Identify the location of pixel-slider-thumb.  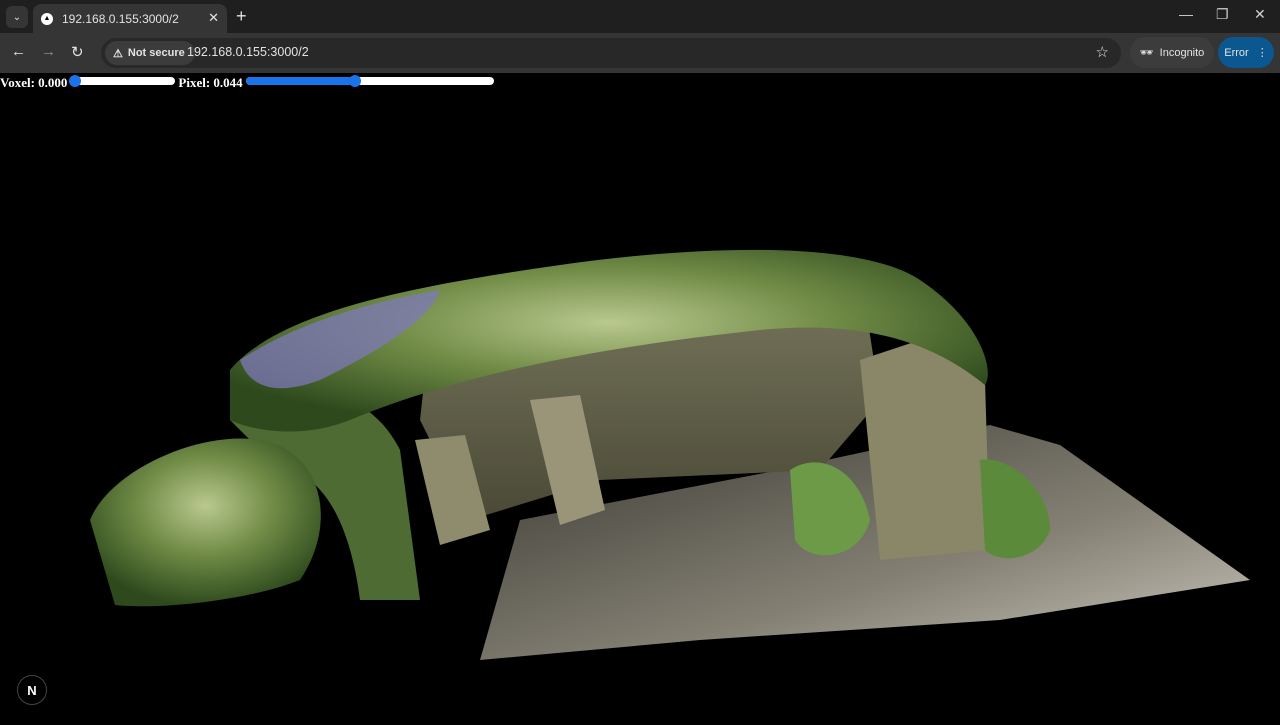
(354, 81).